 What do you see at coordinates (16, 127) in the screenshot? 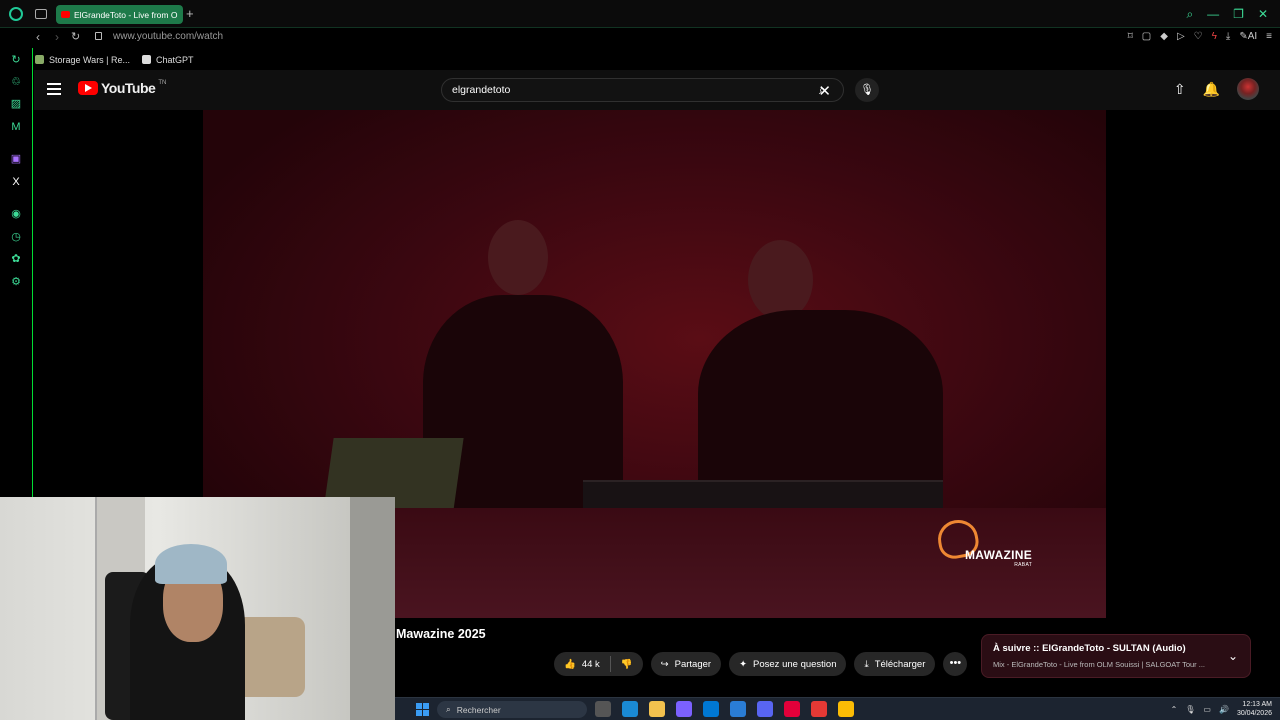
I see `messenger-icon: M` at bounding box center [16, 127].